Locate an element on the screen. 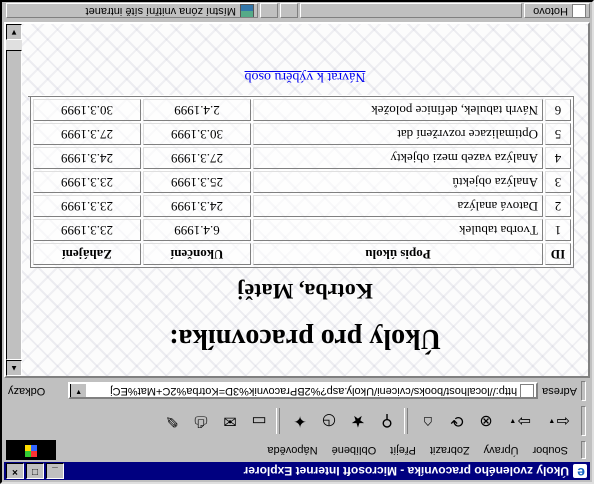 Image resolution: width=594 pixels, height=484 pixels. forward-button: ⇨ ▼ is located at coordinates (520, 421).